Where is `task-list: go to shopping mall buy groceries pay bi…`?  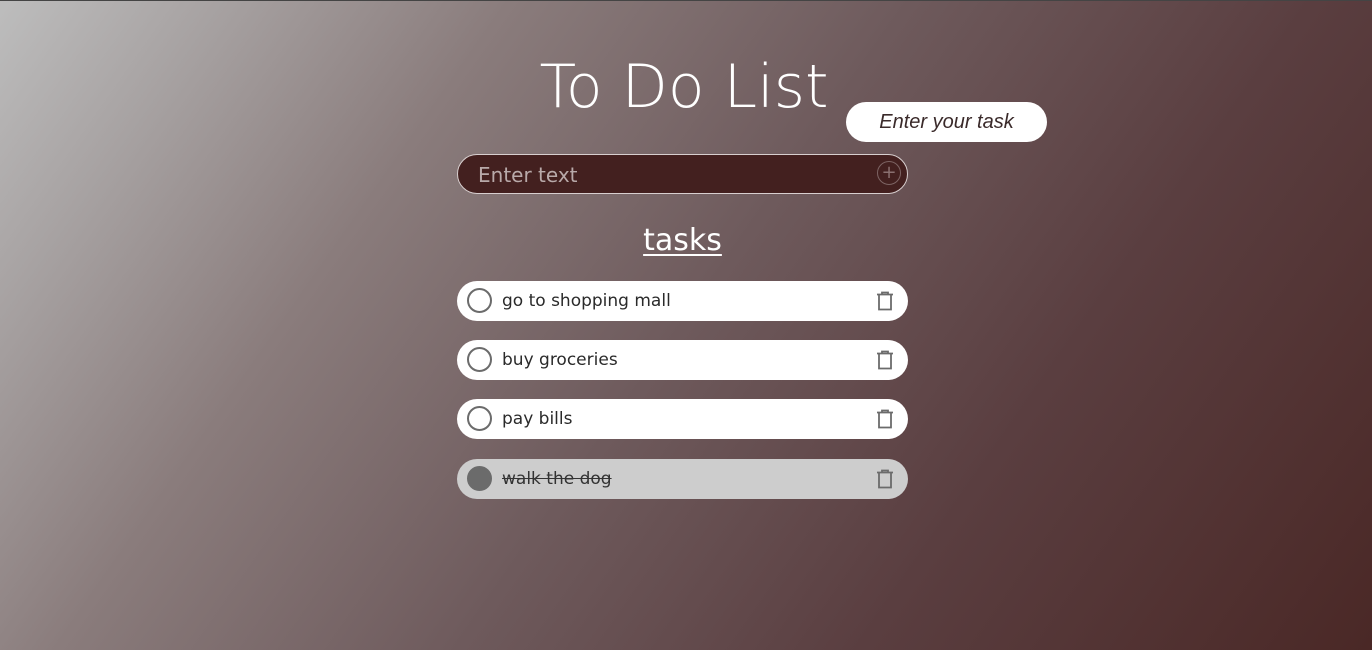
task-list: go to shopping mall buy groceries pay bi… is located at coordinates (682, 399).